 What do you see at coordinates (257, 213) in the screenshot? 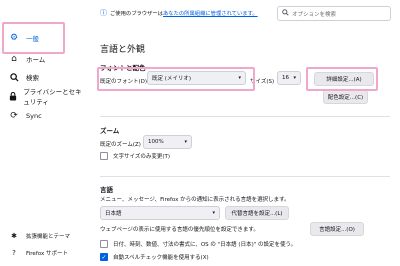
I see `alternative-languages-button: 代替言語を設定...(L)` at bounding box center [257, 213].